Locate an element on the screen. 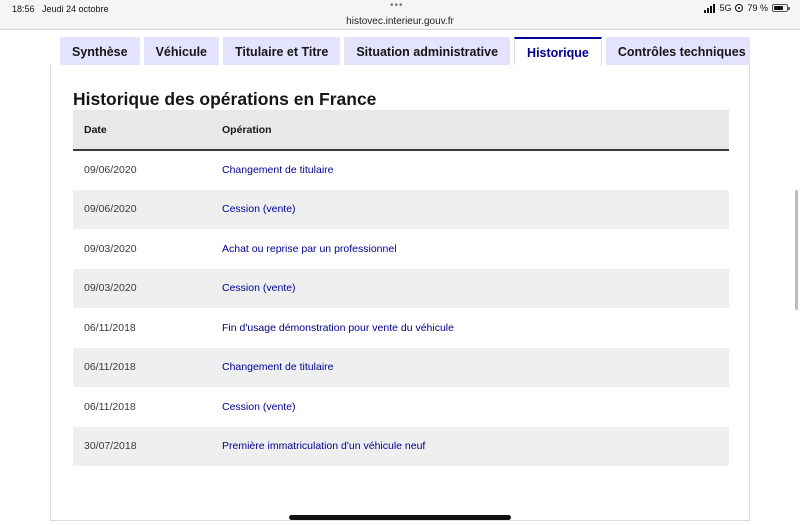 Image resolution: width=800 pixels, height=525 pixels. status-date: Jeudi 24 octobre is located at coordinates (75, 9).